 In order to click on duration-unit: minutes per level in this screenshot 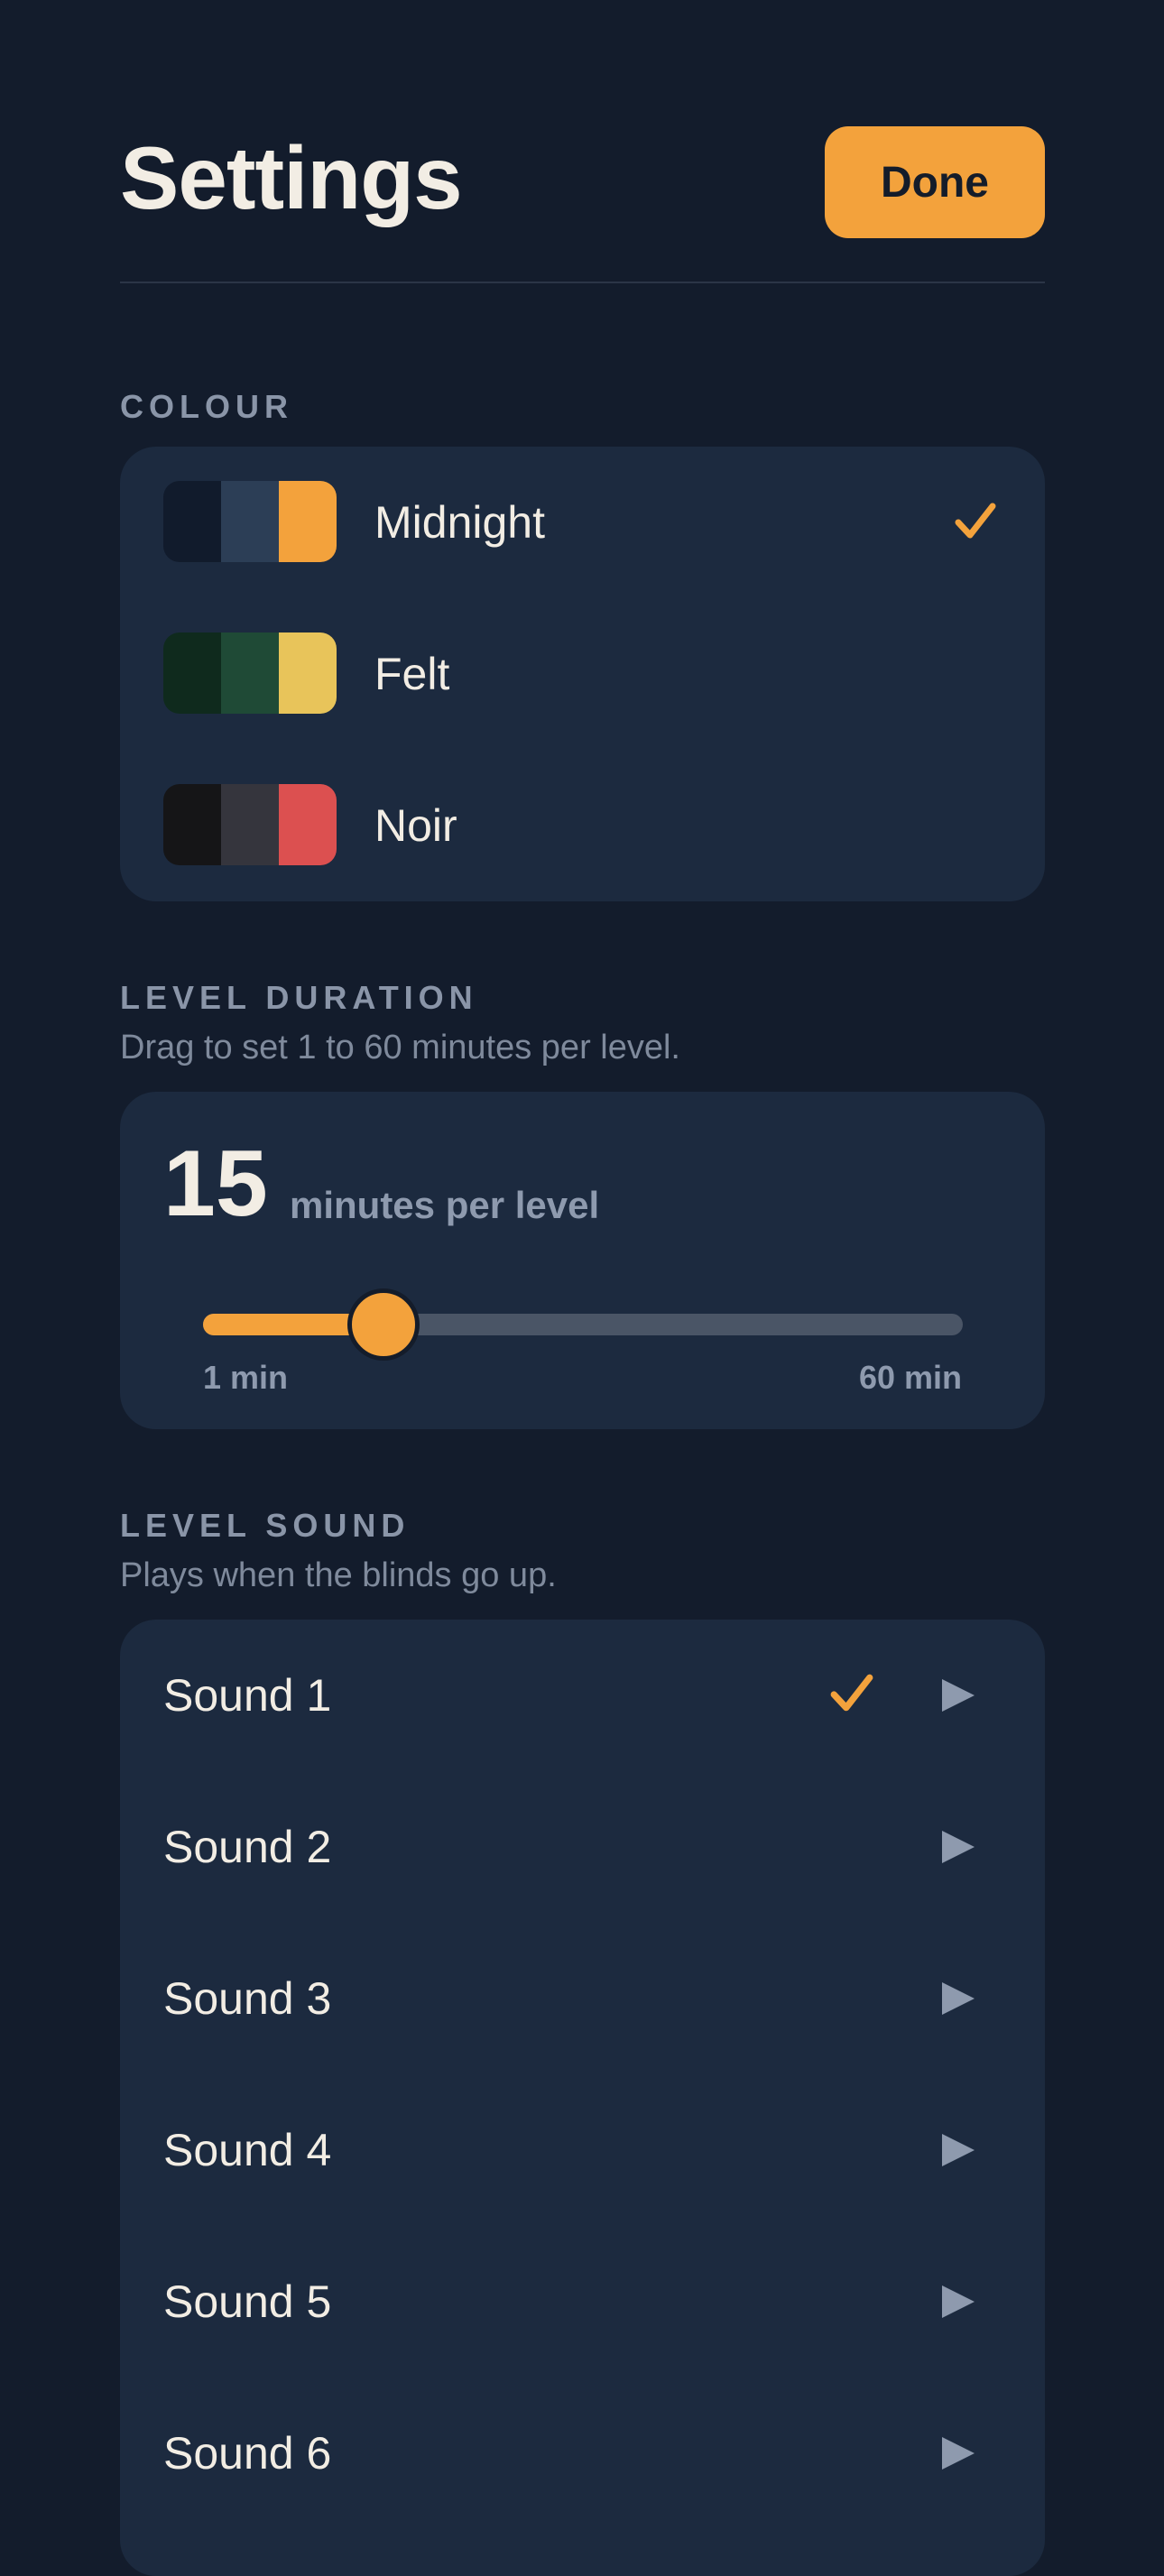, I will do `click(445, 1205)`.